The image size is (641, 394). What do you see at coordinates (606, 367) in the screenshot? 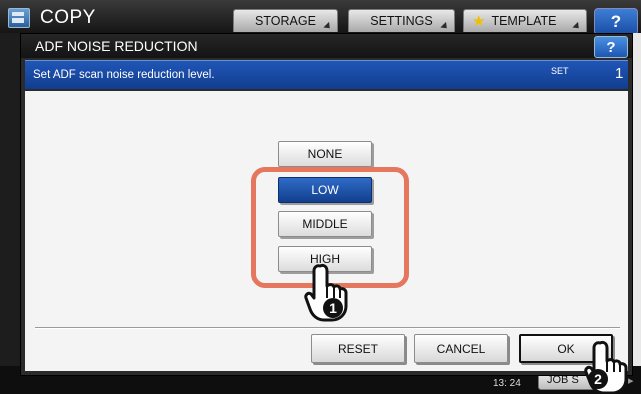
I see `hand-pointer-icon: 2` at bounding box center [606, 367].